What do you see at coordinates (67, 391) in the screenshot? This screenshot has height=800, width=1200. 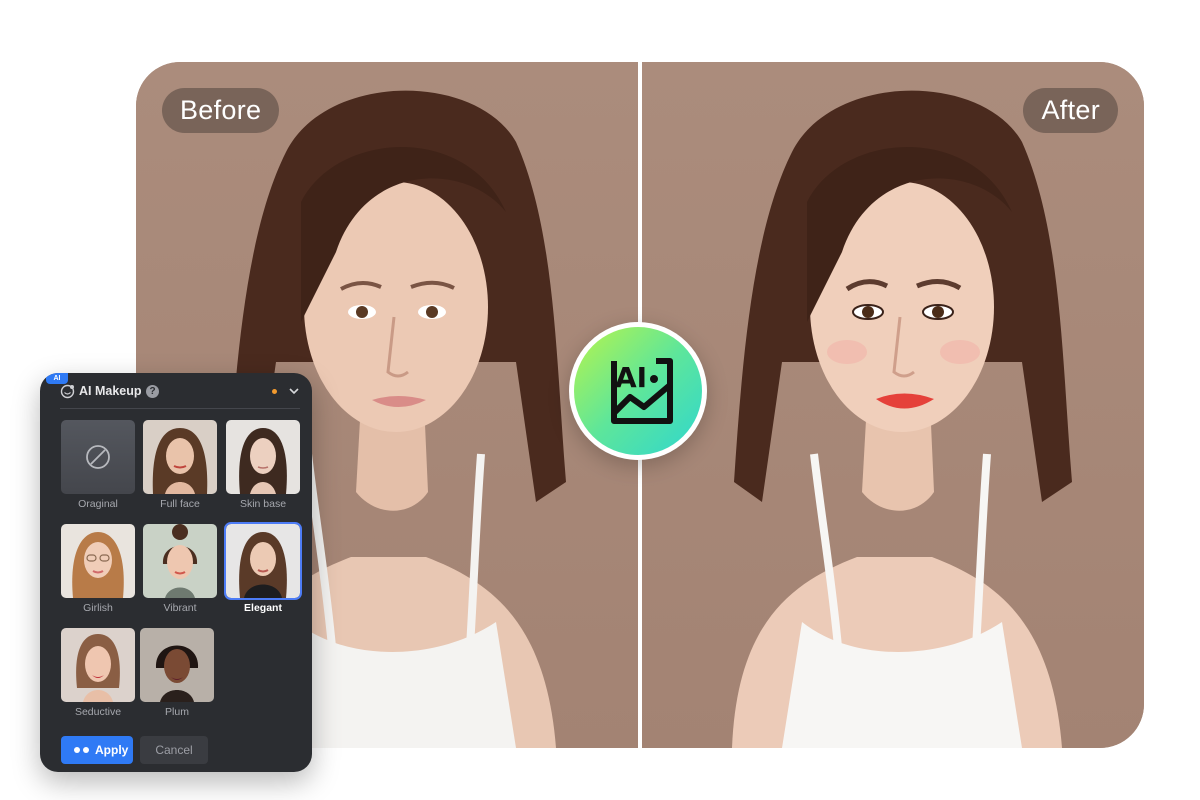 I see `makeup-face-icon` at bounding box center [67, 391].